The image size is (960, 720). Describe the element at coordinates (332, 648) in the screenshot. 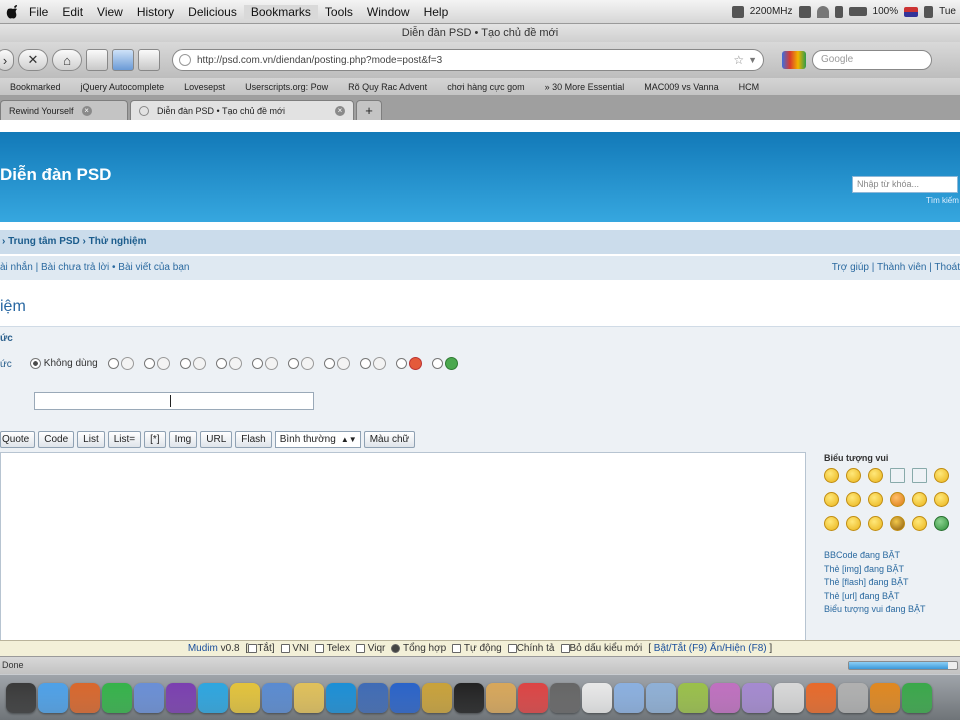

I see `ime-mode-telex: Telex` at that location.